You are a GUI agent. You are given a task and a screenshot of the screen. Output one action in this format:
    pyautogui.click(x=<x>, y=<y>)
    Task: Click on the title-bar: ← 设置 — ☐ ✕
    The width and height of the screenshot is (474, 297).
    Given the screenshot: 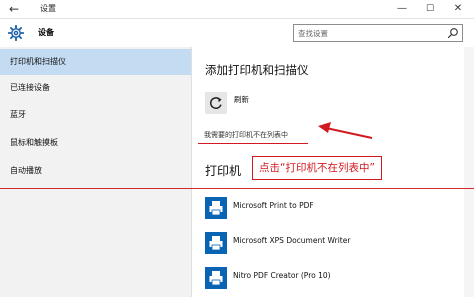 What is the action you would take?
    pyautogui.click(x=237, y=9)
    